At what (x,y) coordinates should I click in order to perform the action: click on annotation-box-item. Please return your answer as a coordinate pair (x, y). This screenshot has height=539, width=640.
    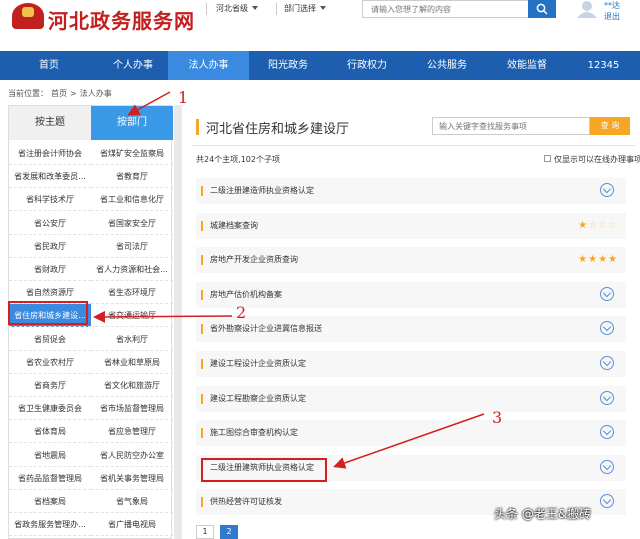
    Looking at the image, I should click on (264, 470).